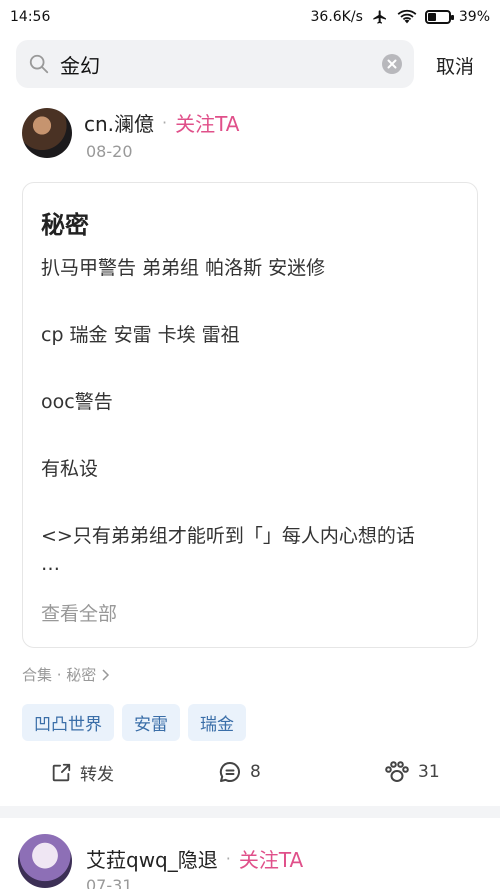 This screenshot has height=889, width=500. Describe the element at coordinates (250, 17) in the screenshot. I see `status-bar: 14:56 36.6K/s 39%` at that location.